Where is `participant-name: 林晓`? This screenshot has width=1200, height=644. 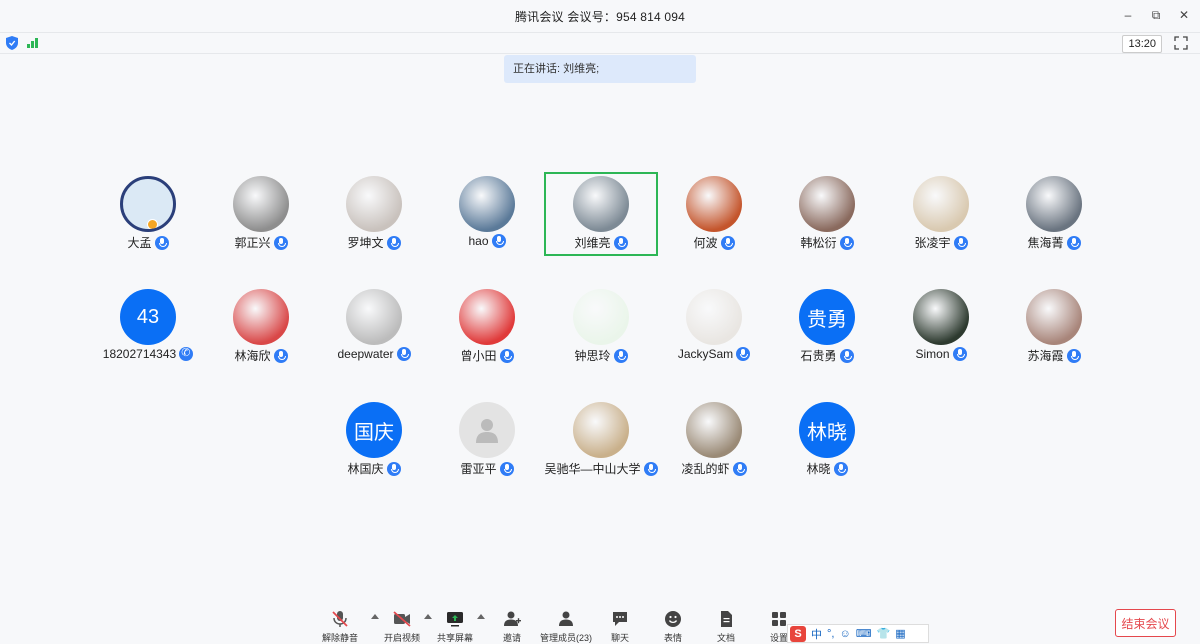 participant-name: 林晓 is located at coordinates (818, 469).